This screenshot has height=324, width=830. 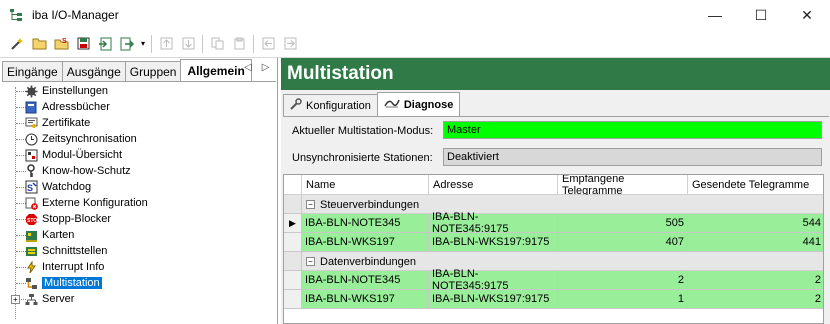 I want to click on open-sfolder-icon: S, so click(x=61, y=44).